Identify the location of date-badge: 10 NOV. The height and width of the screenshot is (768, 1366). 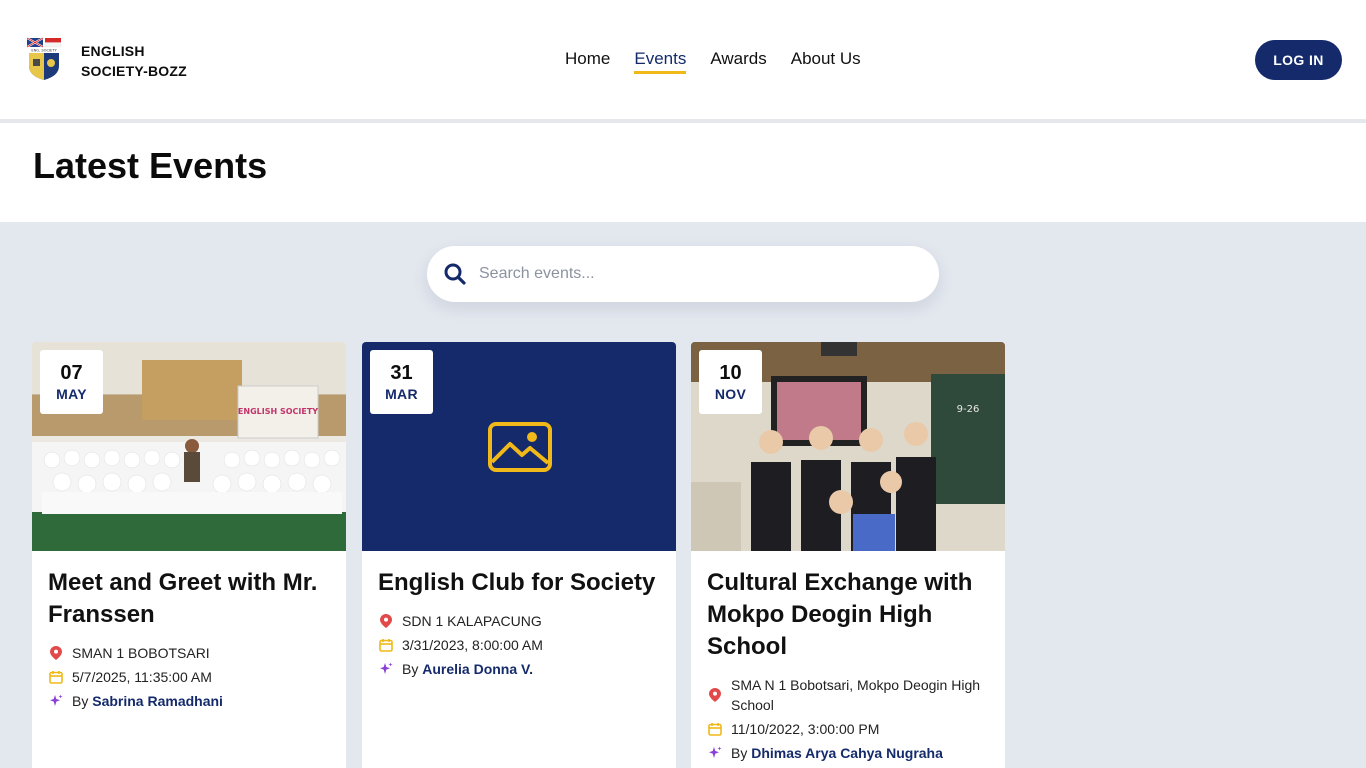
(730, 382).